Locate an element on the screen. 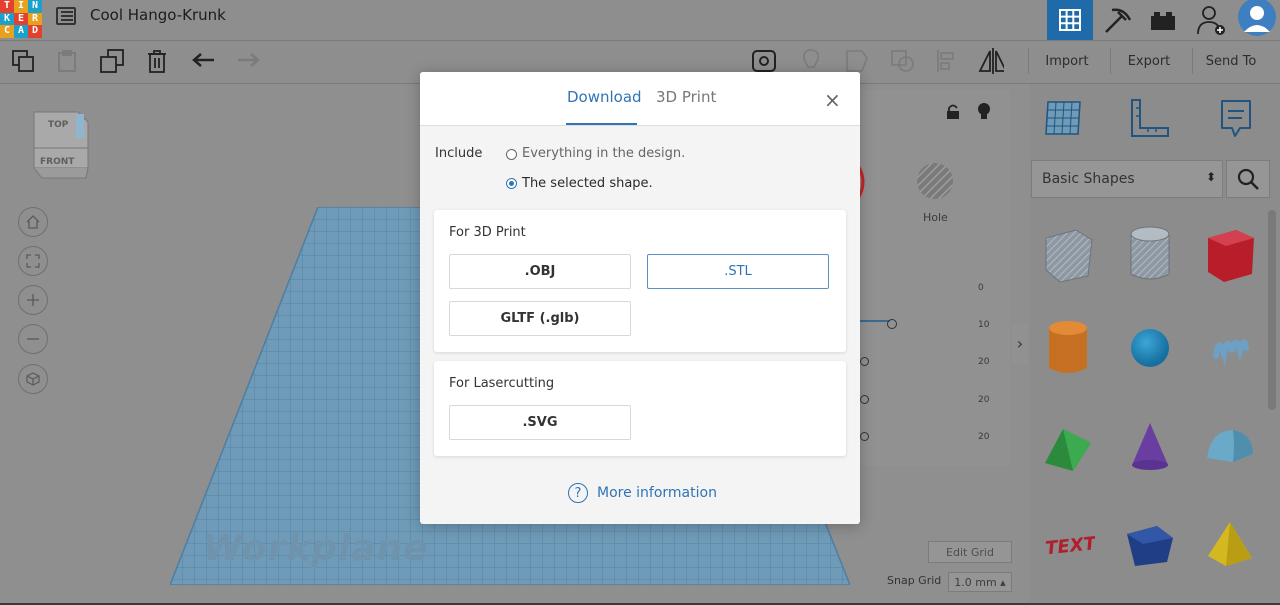 The image size is (1280, 605). ungroup-icon is located at coordinates (902, 61).